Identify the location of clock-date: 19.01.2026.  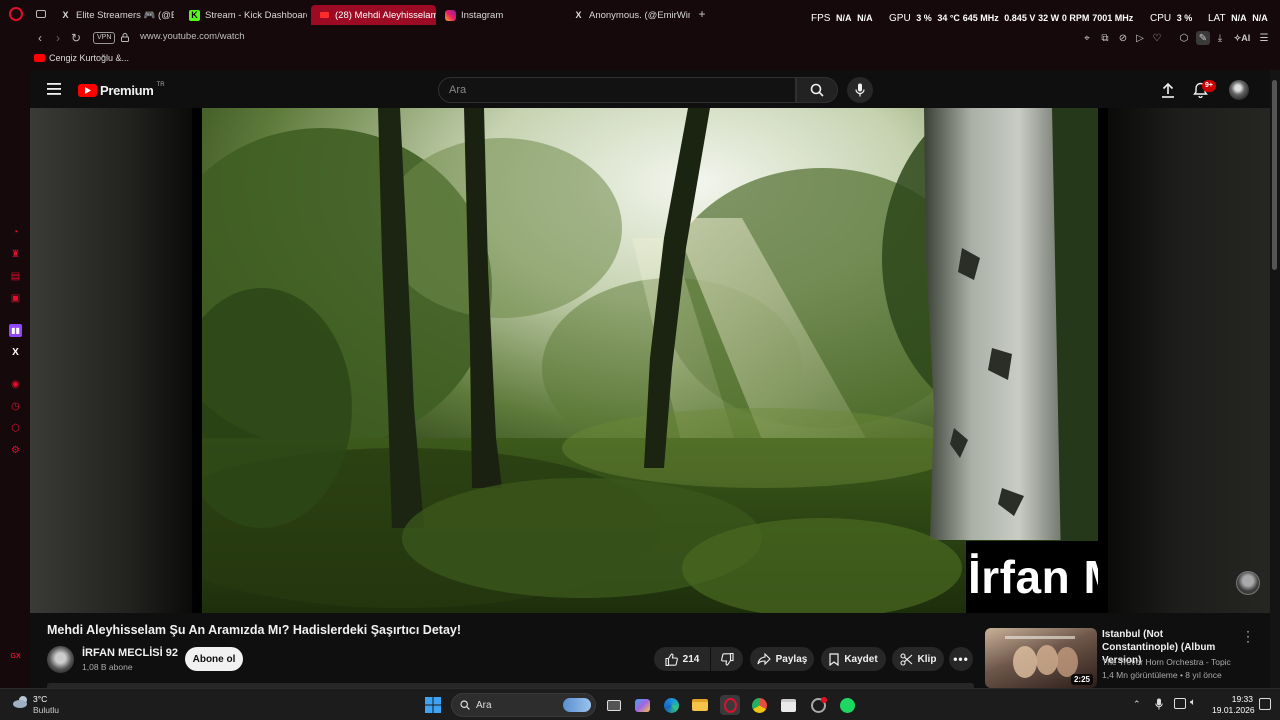
(1233, 710).